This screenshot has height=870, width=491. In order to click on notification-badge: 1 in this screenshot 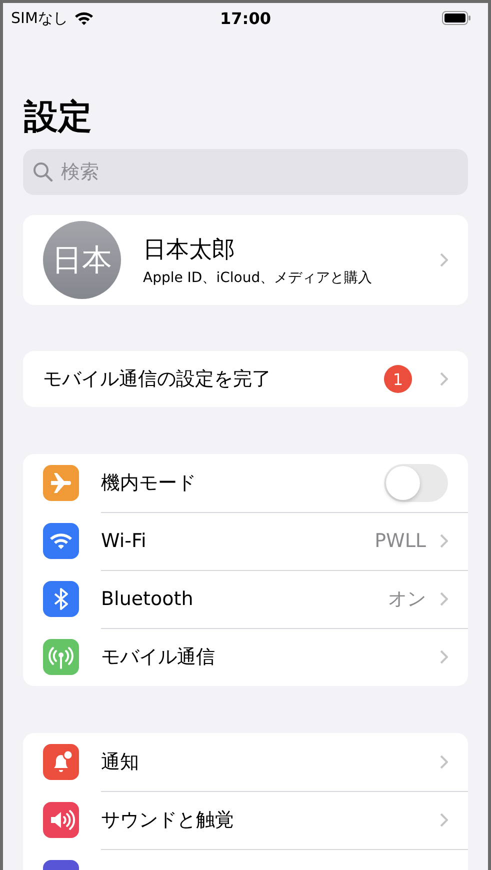, I will do `click(398, 379)`.